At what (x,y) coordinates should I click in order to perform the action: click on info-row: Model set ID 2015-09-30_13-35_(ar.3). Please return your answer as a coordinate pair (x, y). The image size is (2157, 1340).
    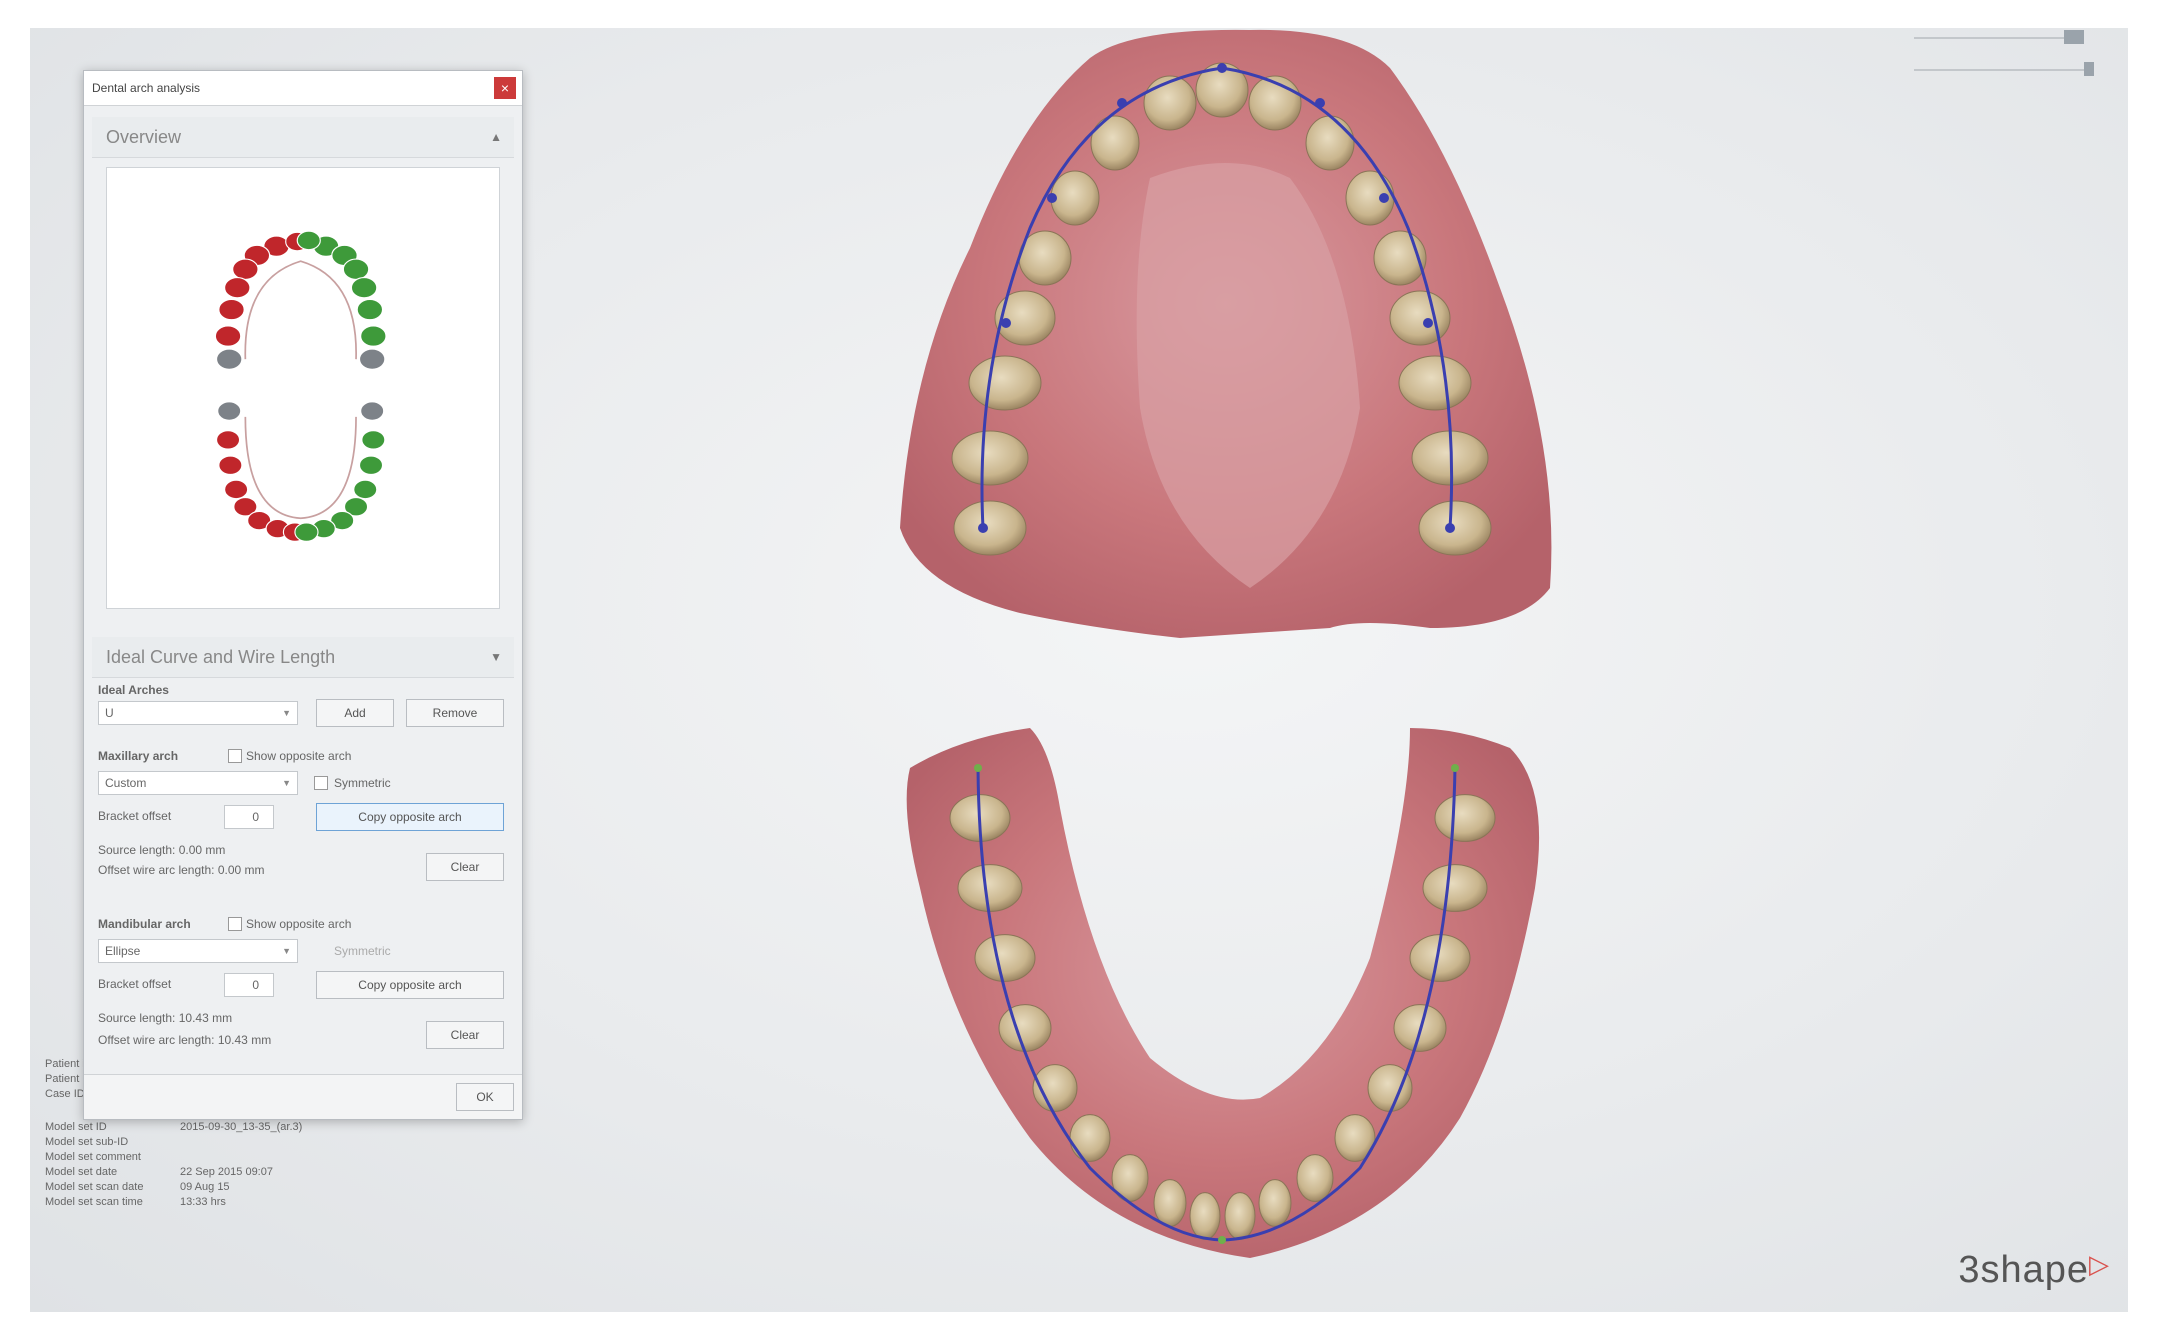
    Looking at the image, I should click on (173, 1128).